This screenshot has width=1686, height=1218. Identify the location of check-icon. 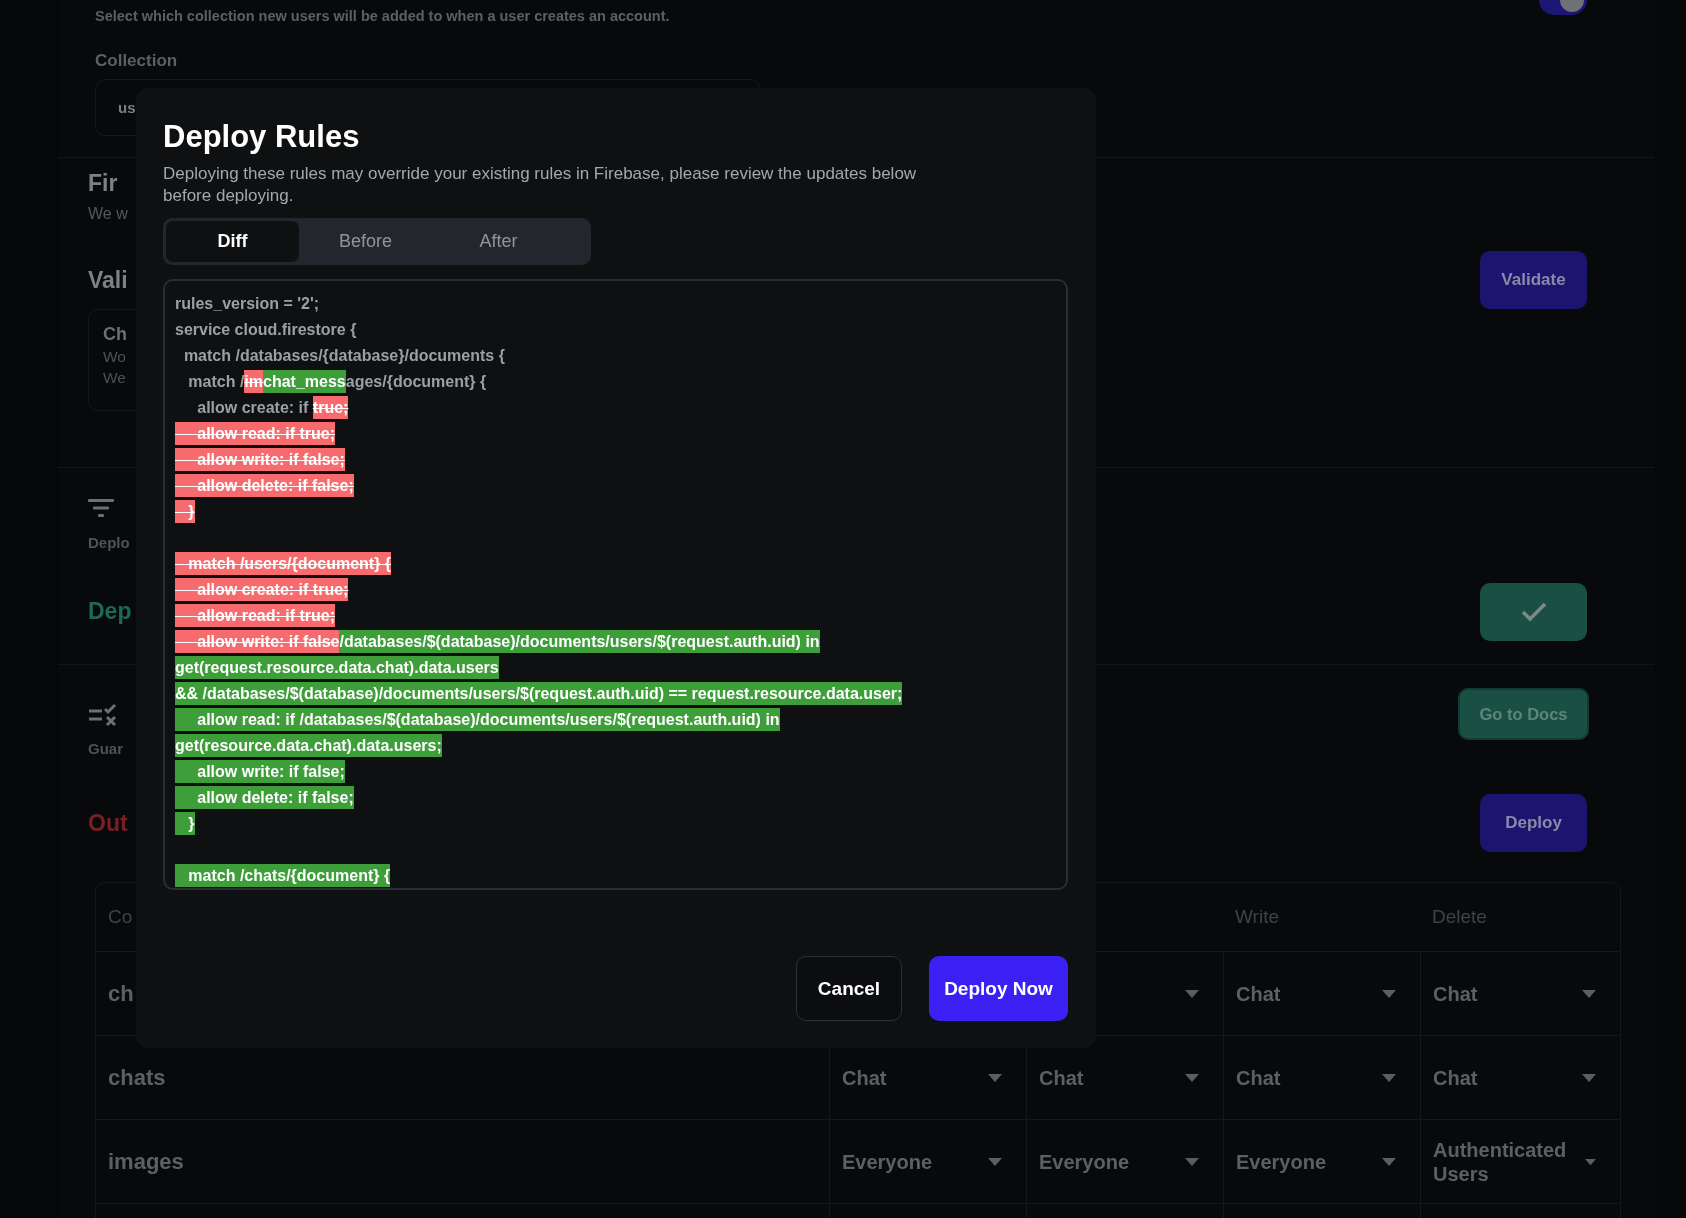
(1533, 611).